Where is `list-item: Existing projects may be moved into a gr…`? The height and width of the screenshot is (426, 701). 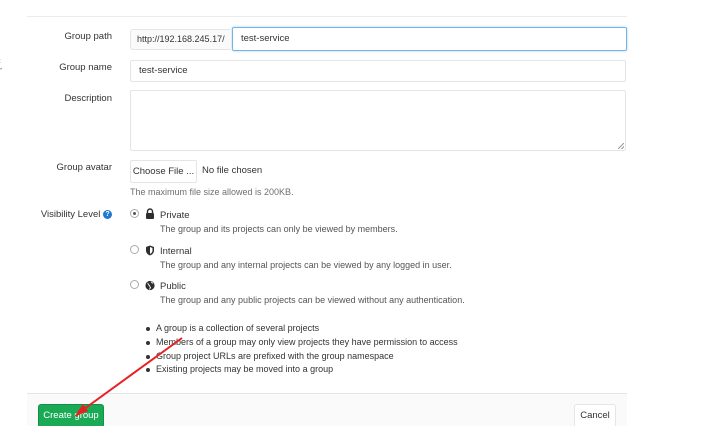
list-item: Existing projects may be moved into a gr… is located at coordinates (302, 370).